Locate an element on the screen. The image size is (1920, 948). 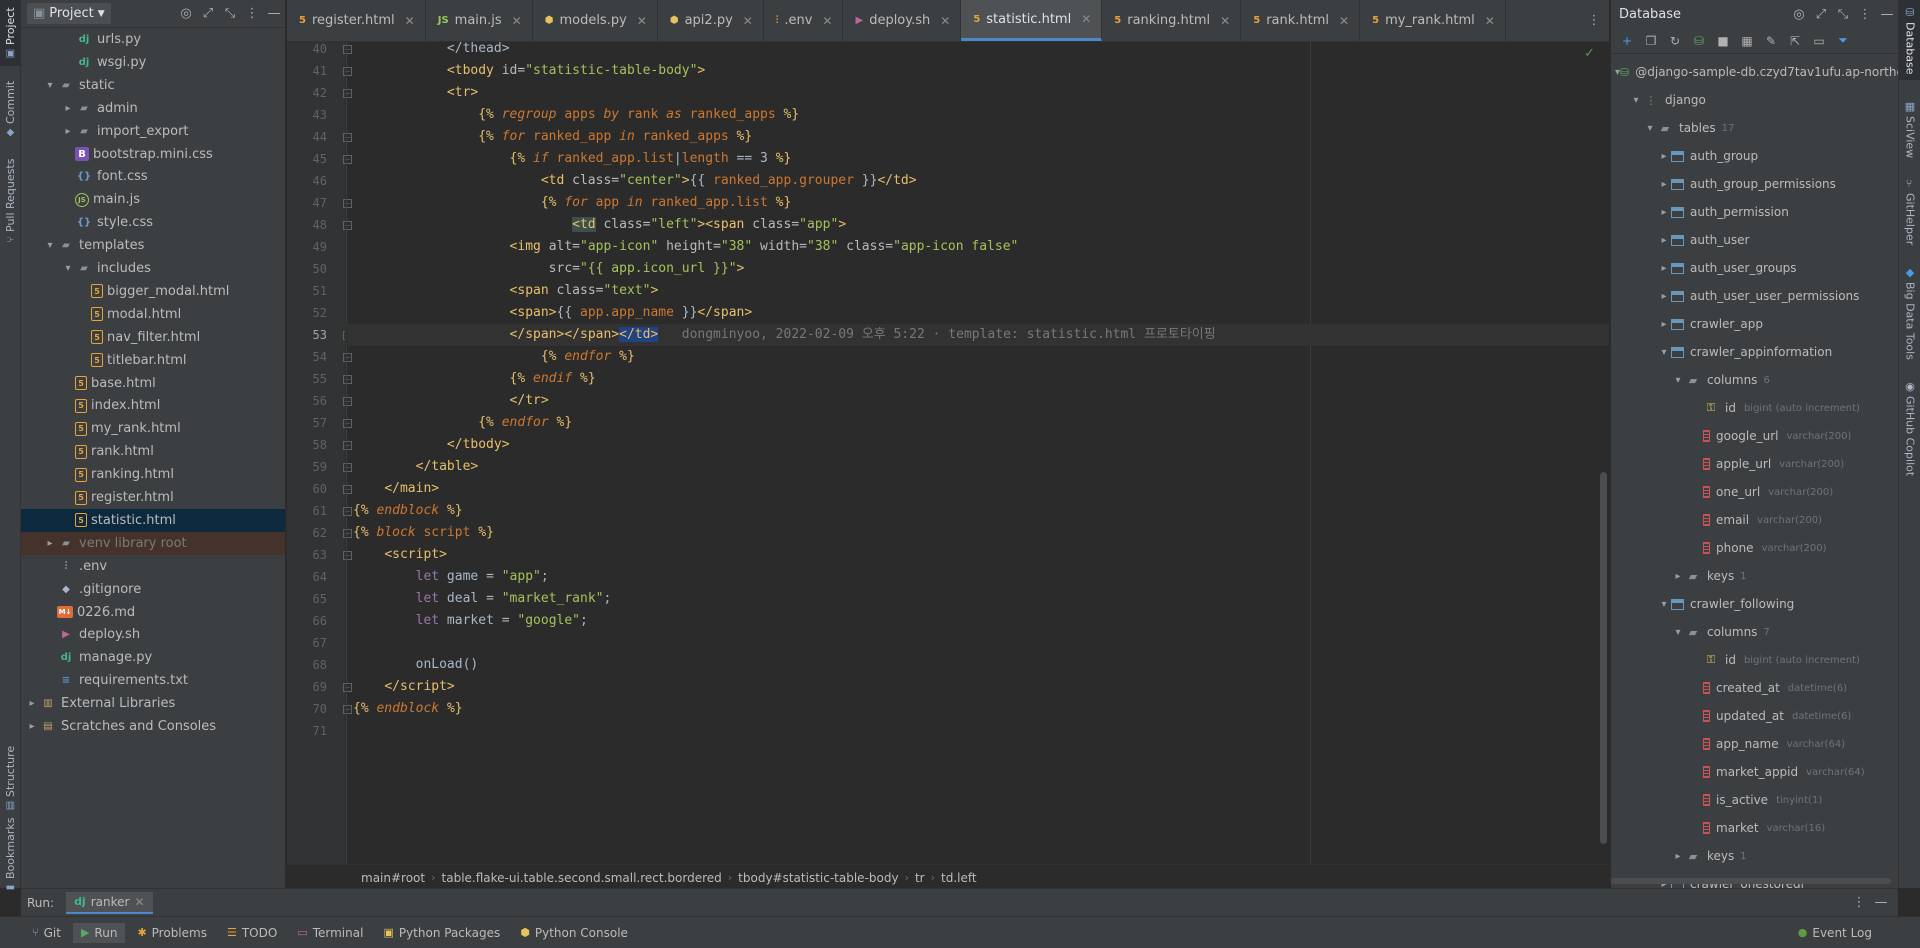
database-tree-item: ▸ crawler_app is located at coordinates (1754, 324).